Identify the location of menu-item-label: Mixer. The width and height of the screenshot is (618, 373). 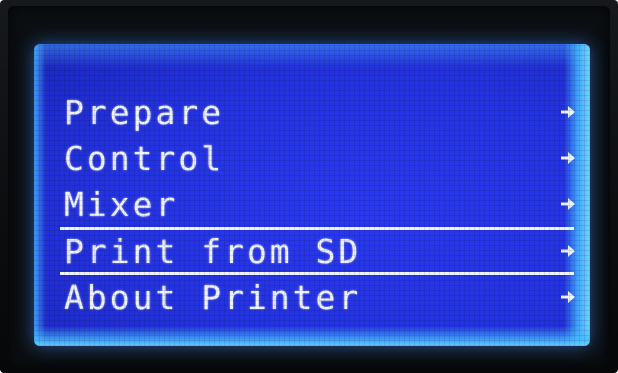
(121, 204).